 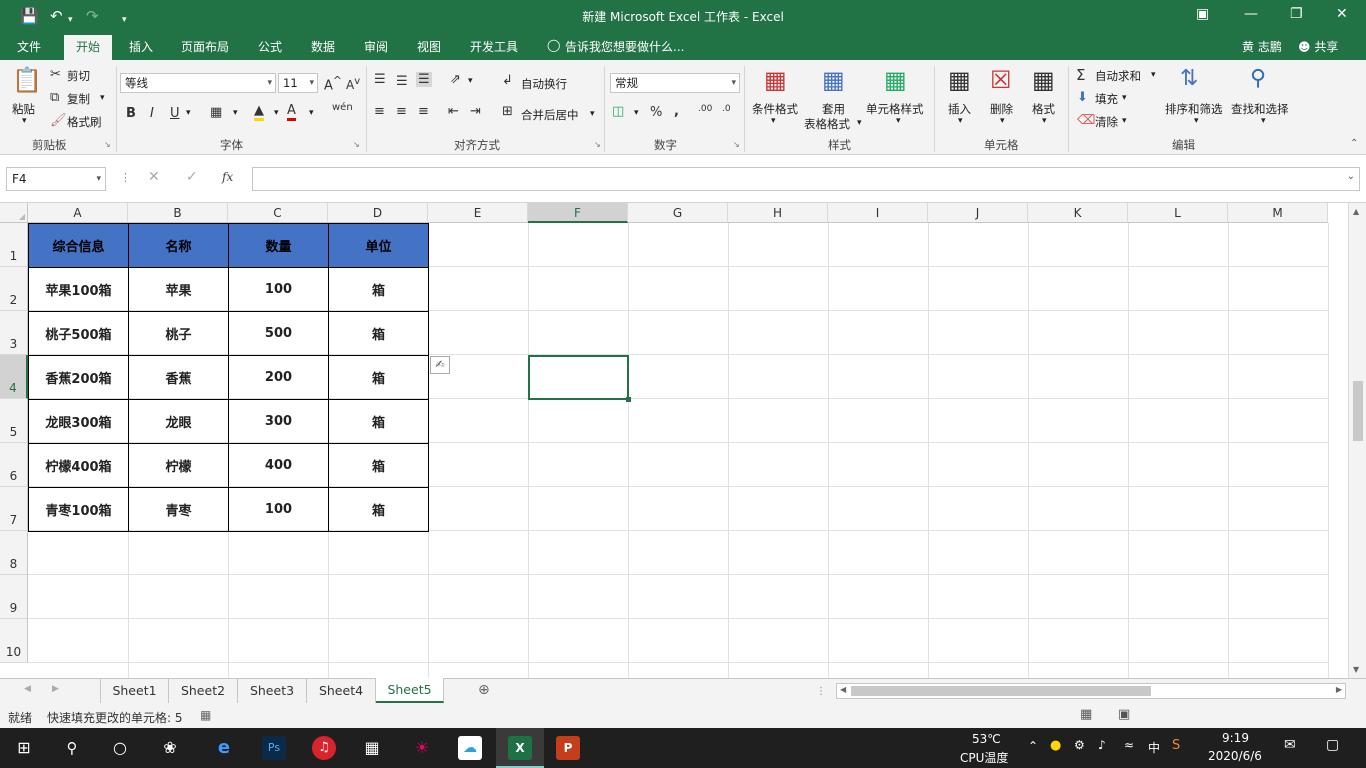 What do you see at coordinates (773, 121) in the screenshot?
I see `conditional-dropdown-icon: ▾` at bounding box center [773, 121].